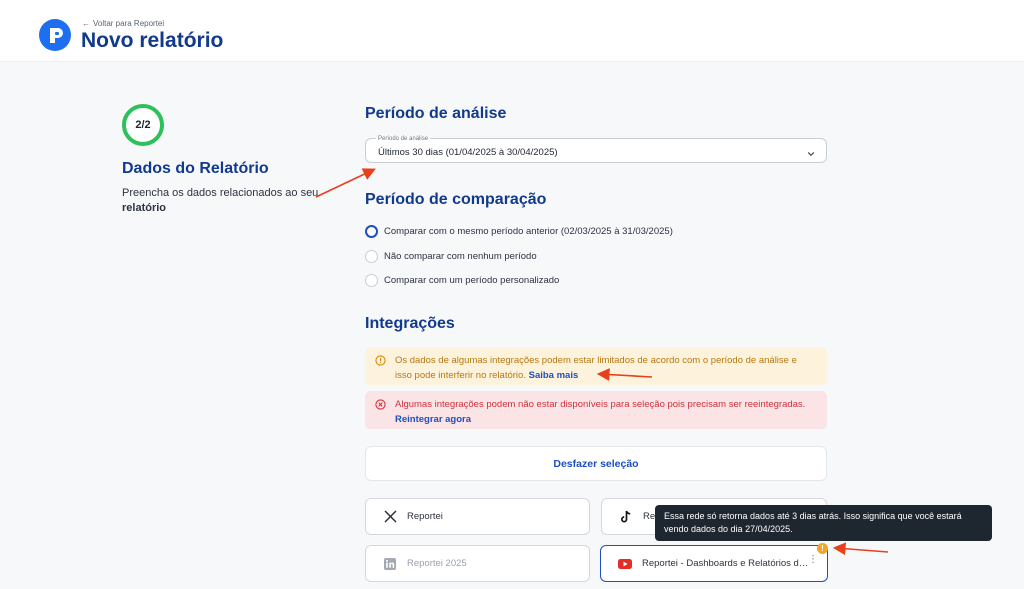 This screenshot has width=1024, height=589. Describe the element at coordinates (477, 516) in the screenshot. I see `integration-card-x: Reportei` at that location.